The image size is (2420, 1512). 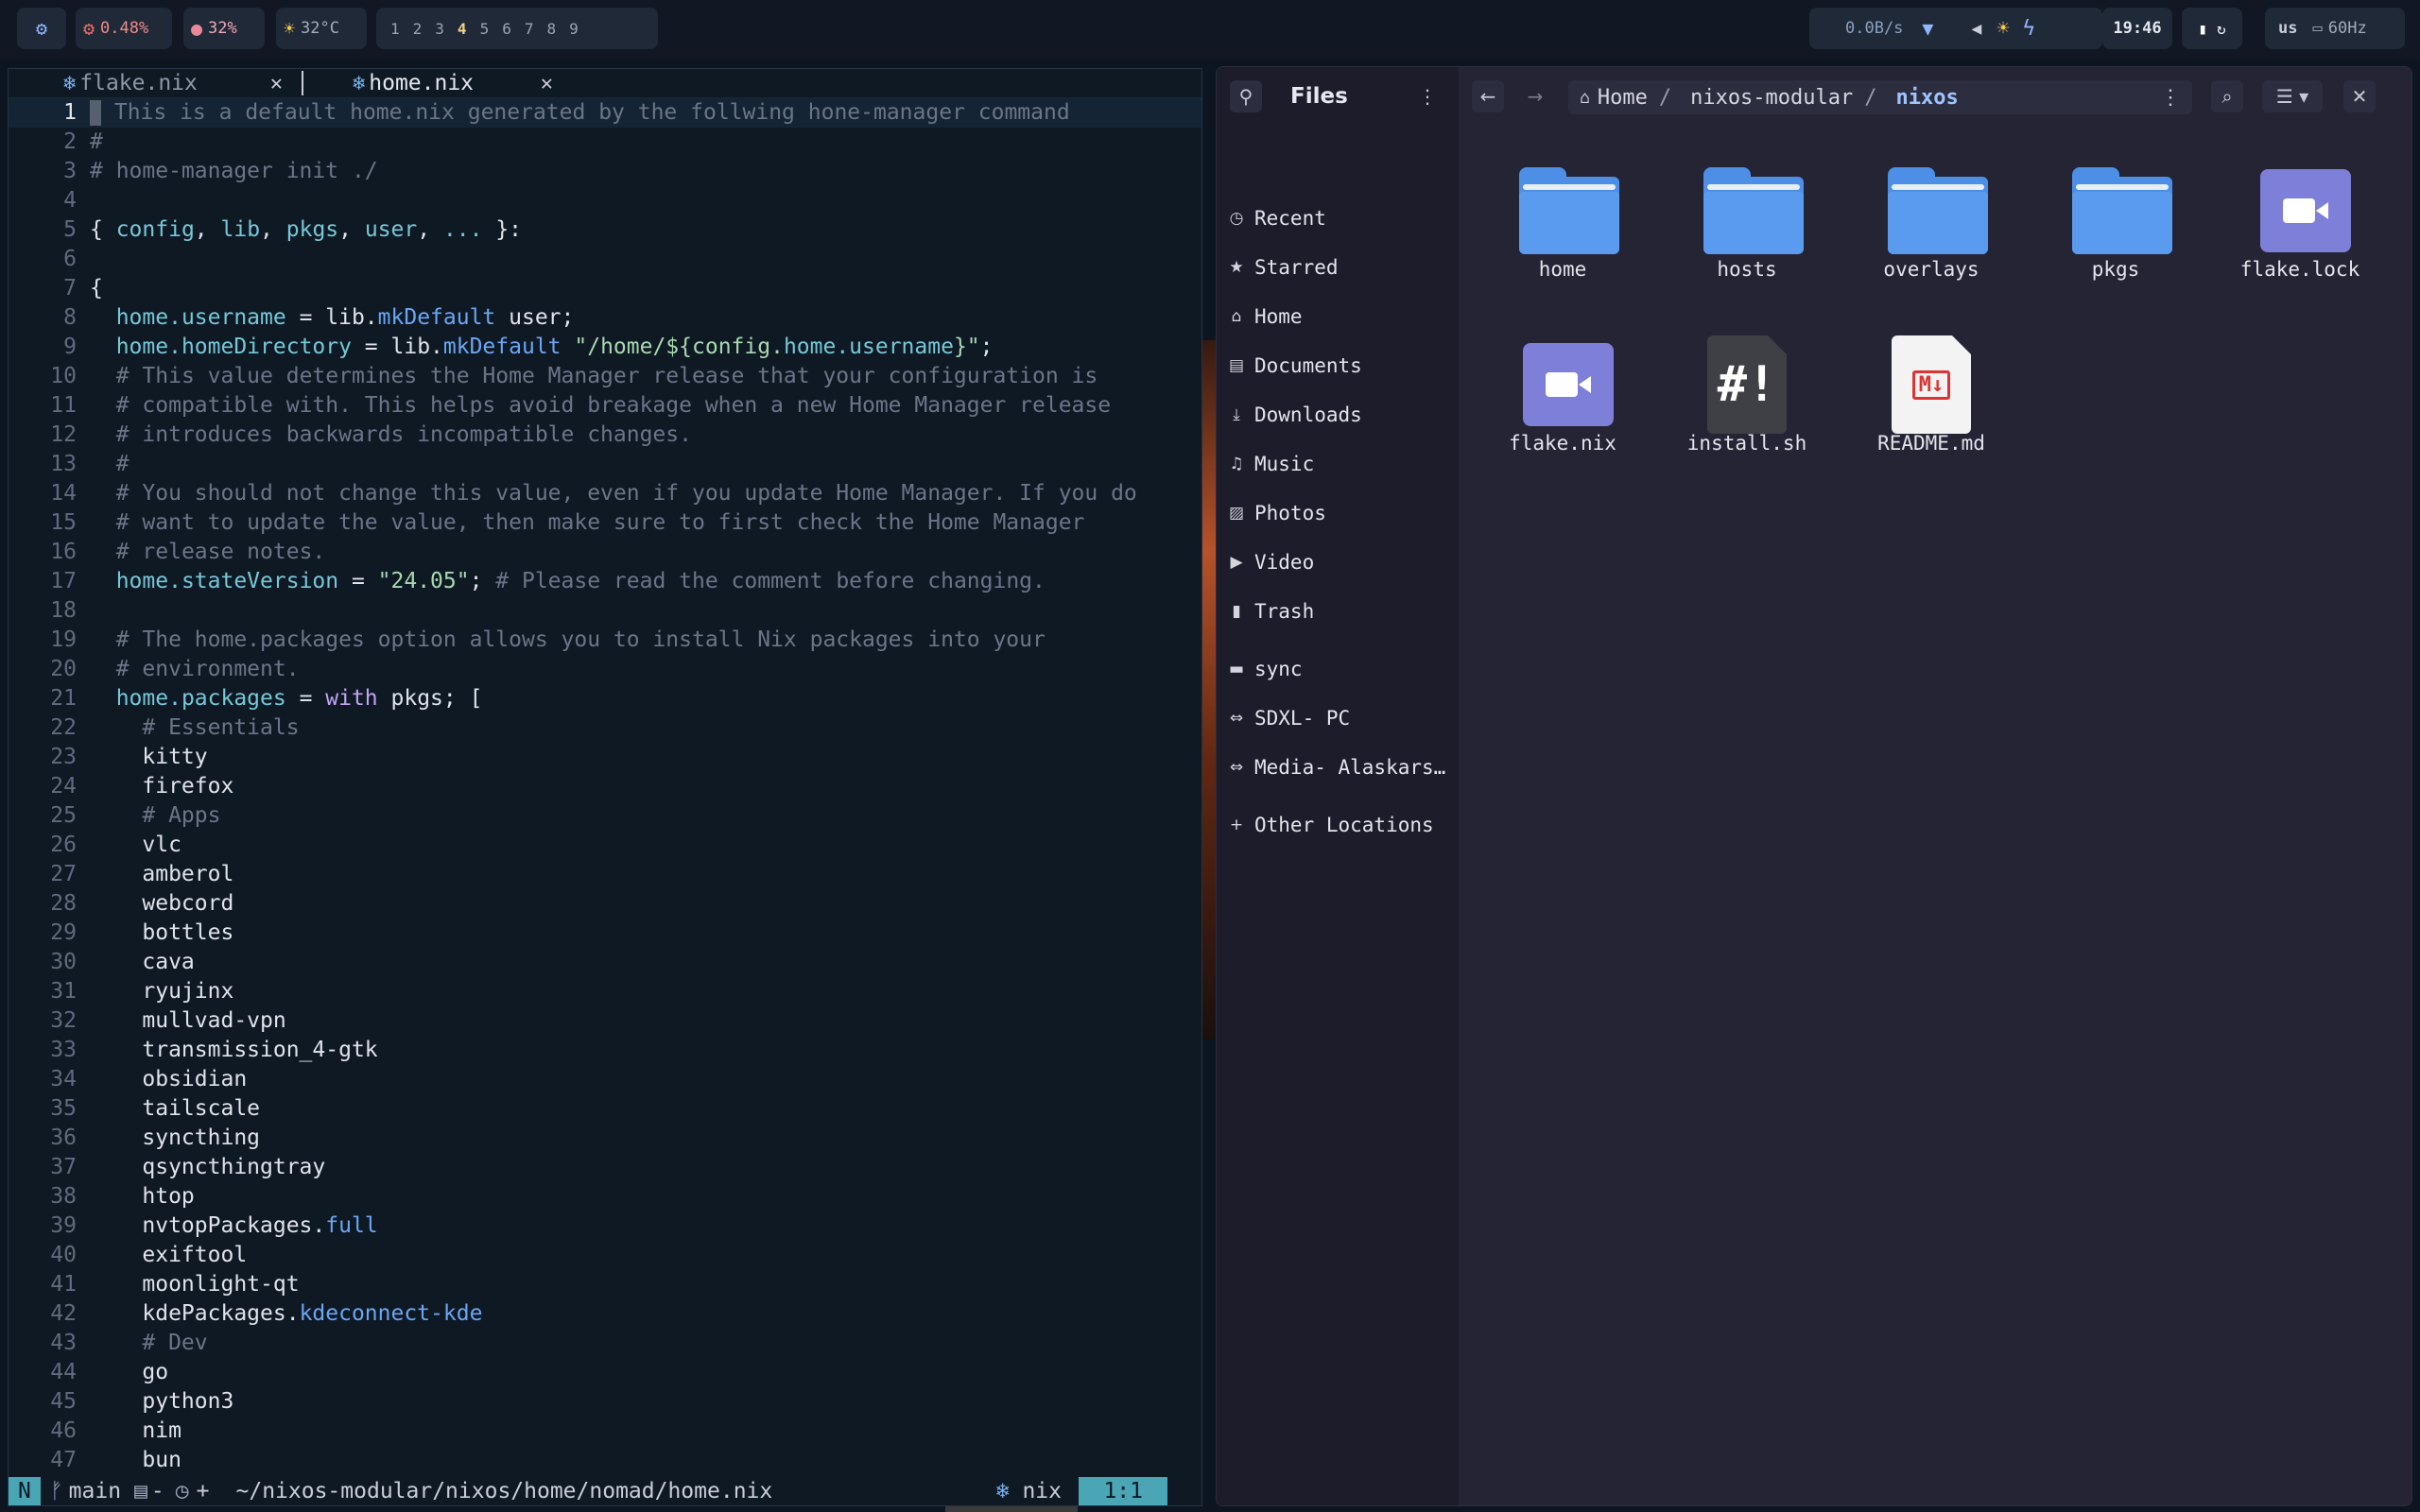 What do you see at coordinates (605, 1050) in the screenshot?
I see `code-line: 33 transmission_4-gtk` at bounding box center [605, 1050].